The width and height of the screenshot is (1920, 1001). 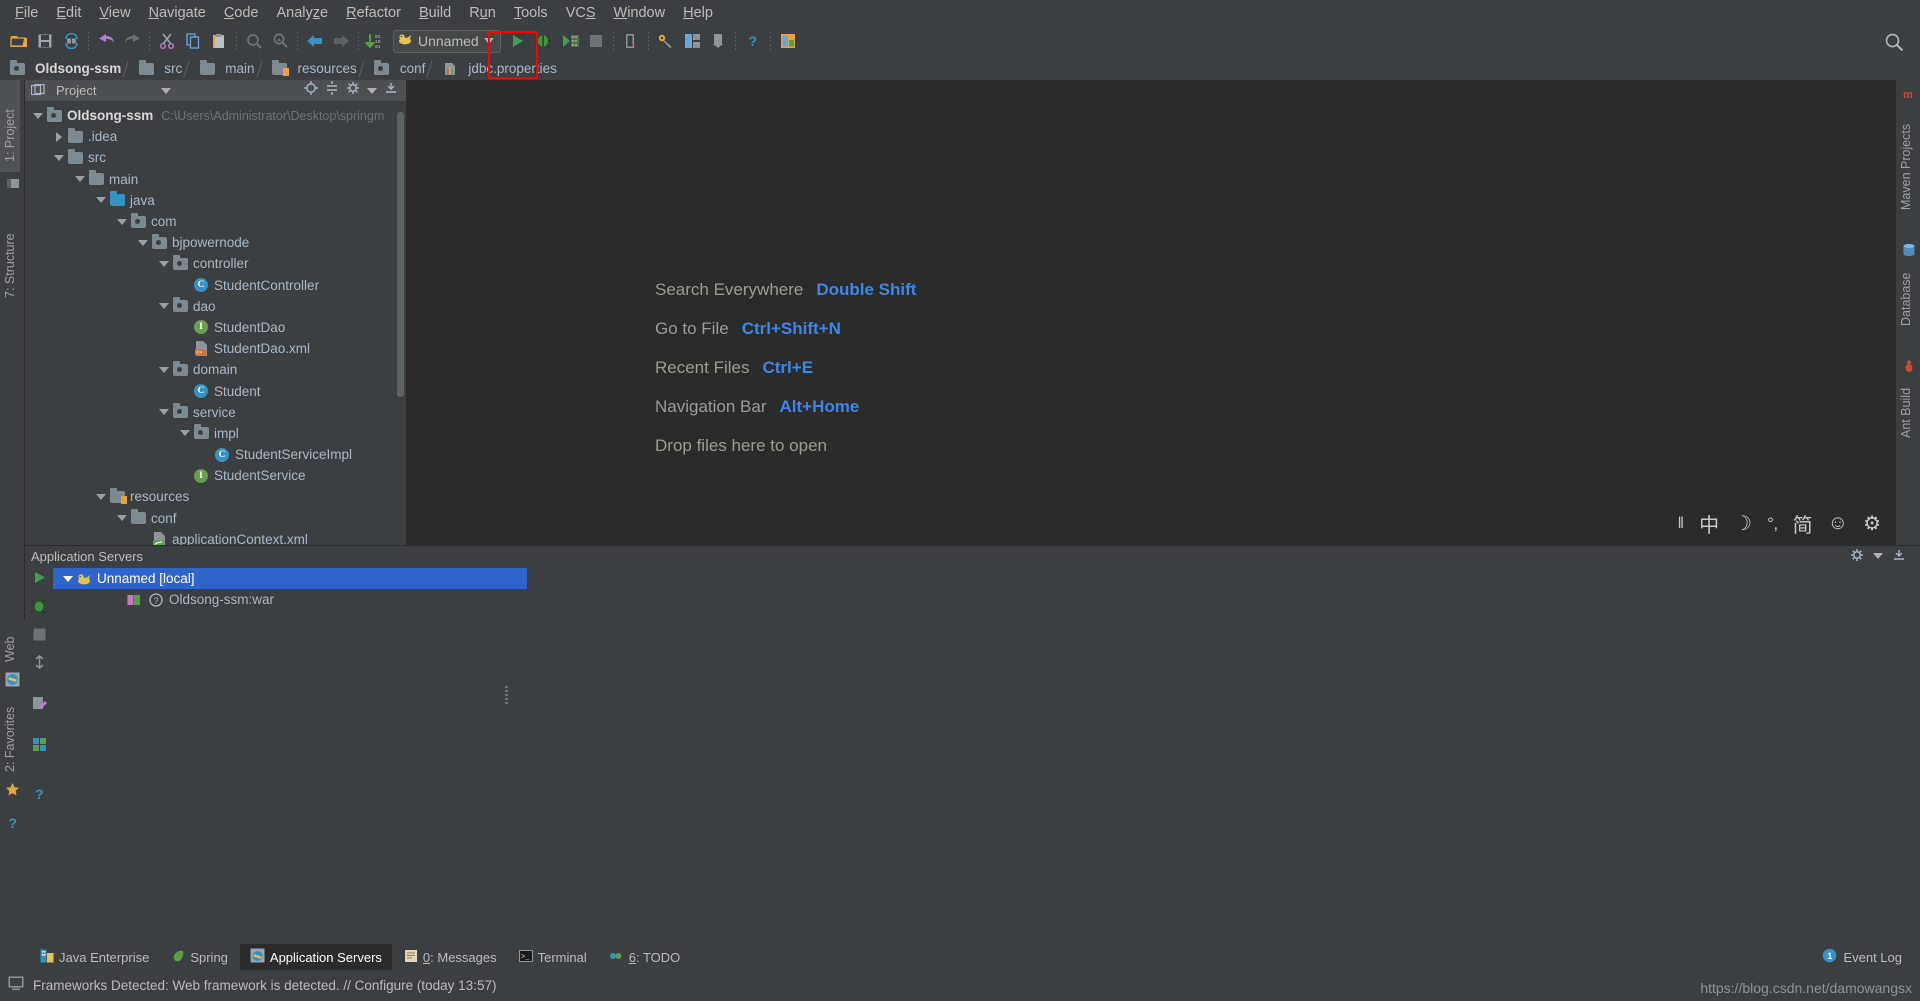 I want to click on ime-settings-icon: ⚙, so click(x=1872, y=523).